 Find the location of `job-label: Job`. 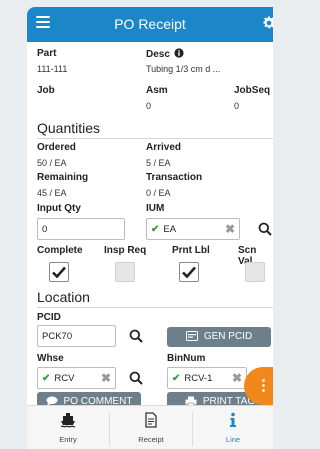

job-label: Job is located at coordinates (46, 90).